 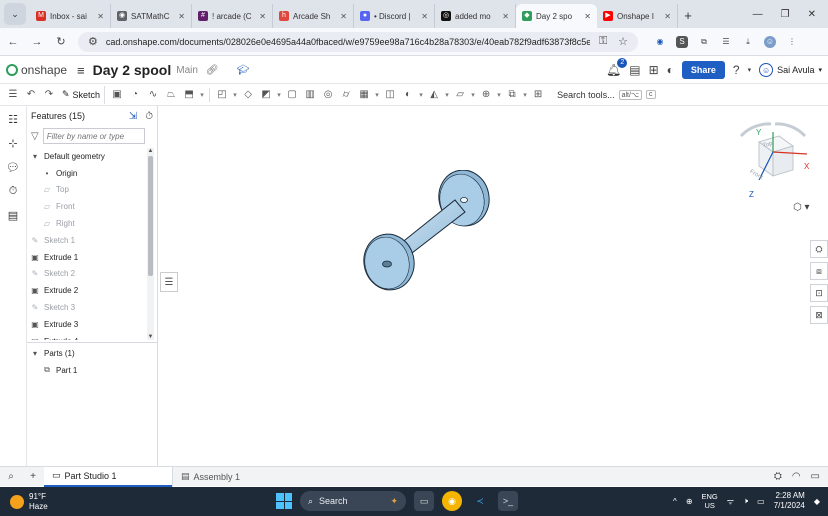 What do you see at coordinates (703, 70) in the screenshot?
I see `share-button: Share` at bounding box center [703, 70].